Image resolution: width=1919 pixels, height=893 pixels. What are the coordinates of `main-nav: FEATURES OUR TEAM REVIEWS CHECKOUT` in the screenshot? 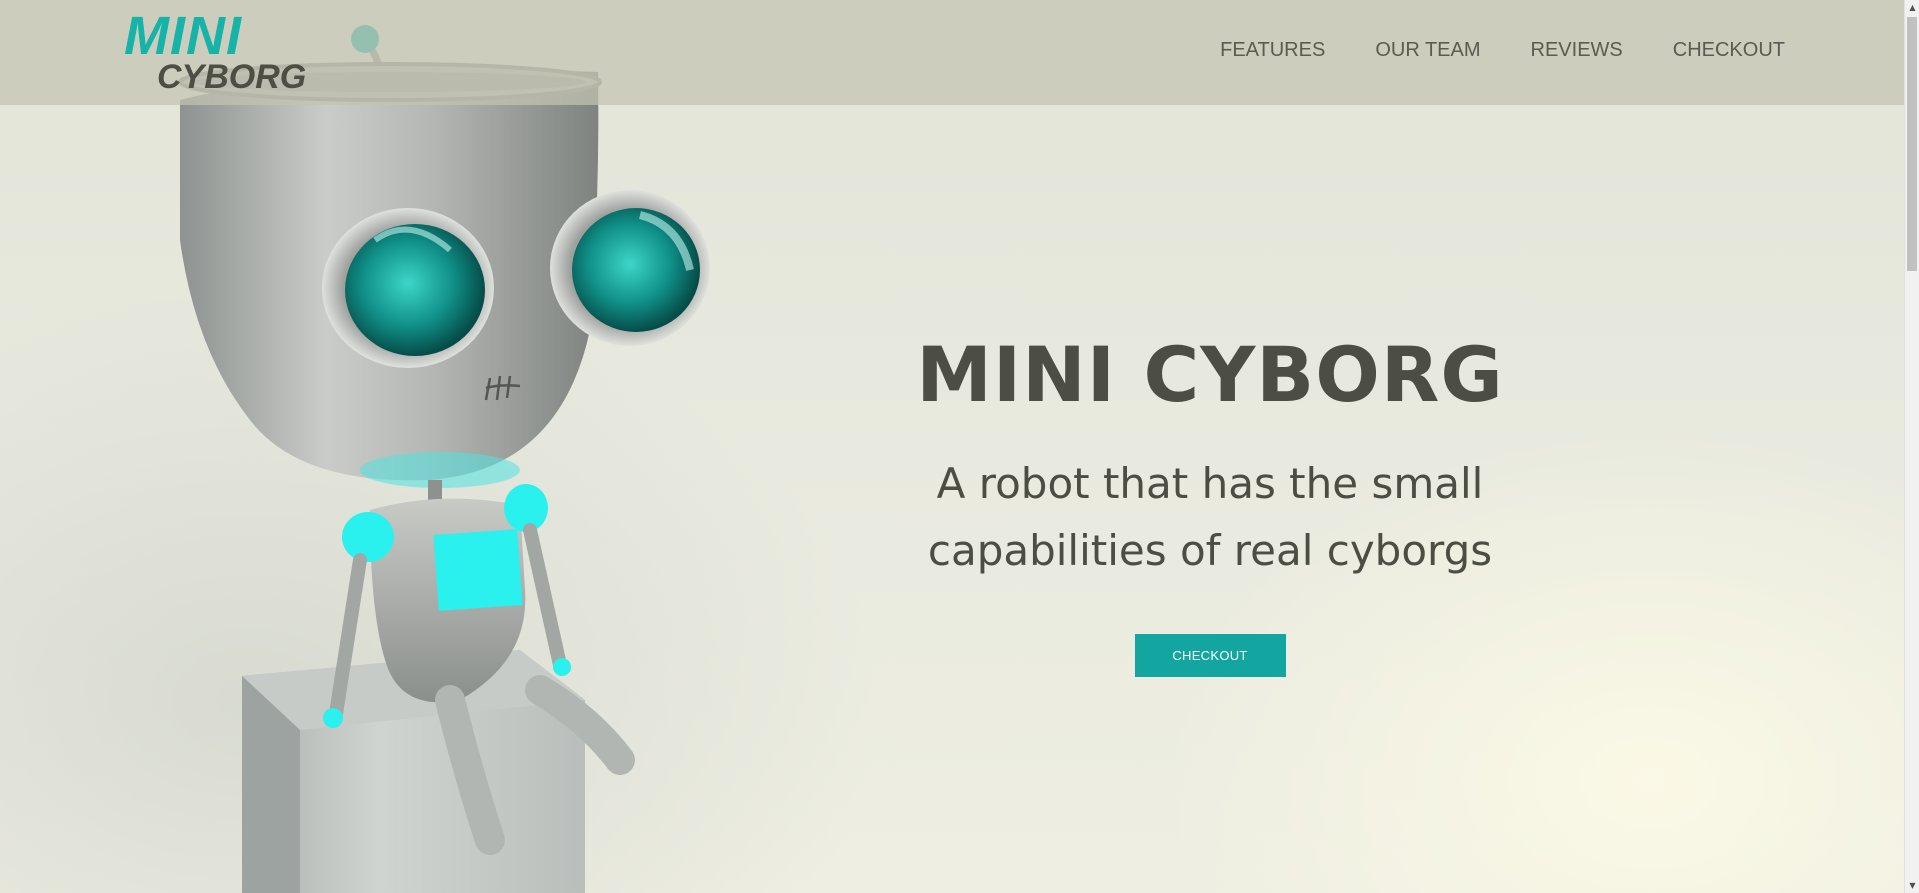 It's located at (1477, 50).